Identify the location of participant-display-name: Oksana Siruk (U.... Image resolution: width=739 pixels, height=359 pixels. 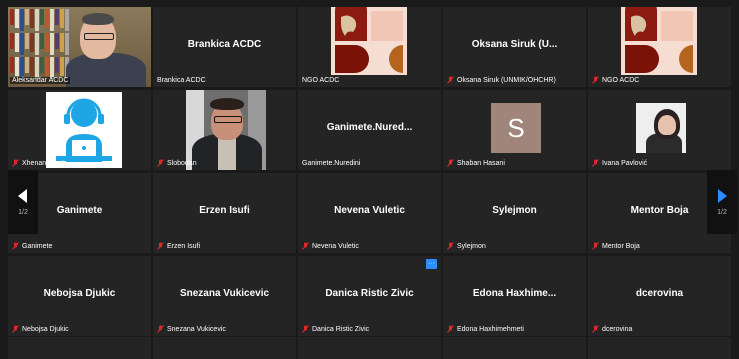
(514, 44).